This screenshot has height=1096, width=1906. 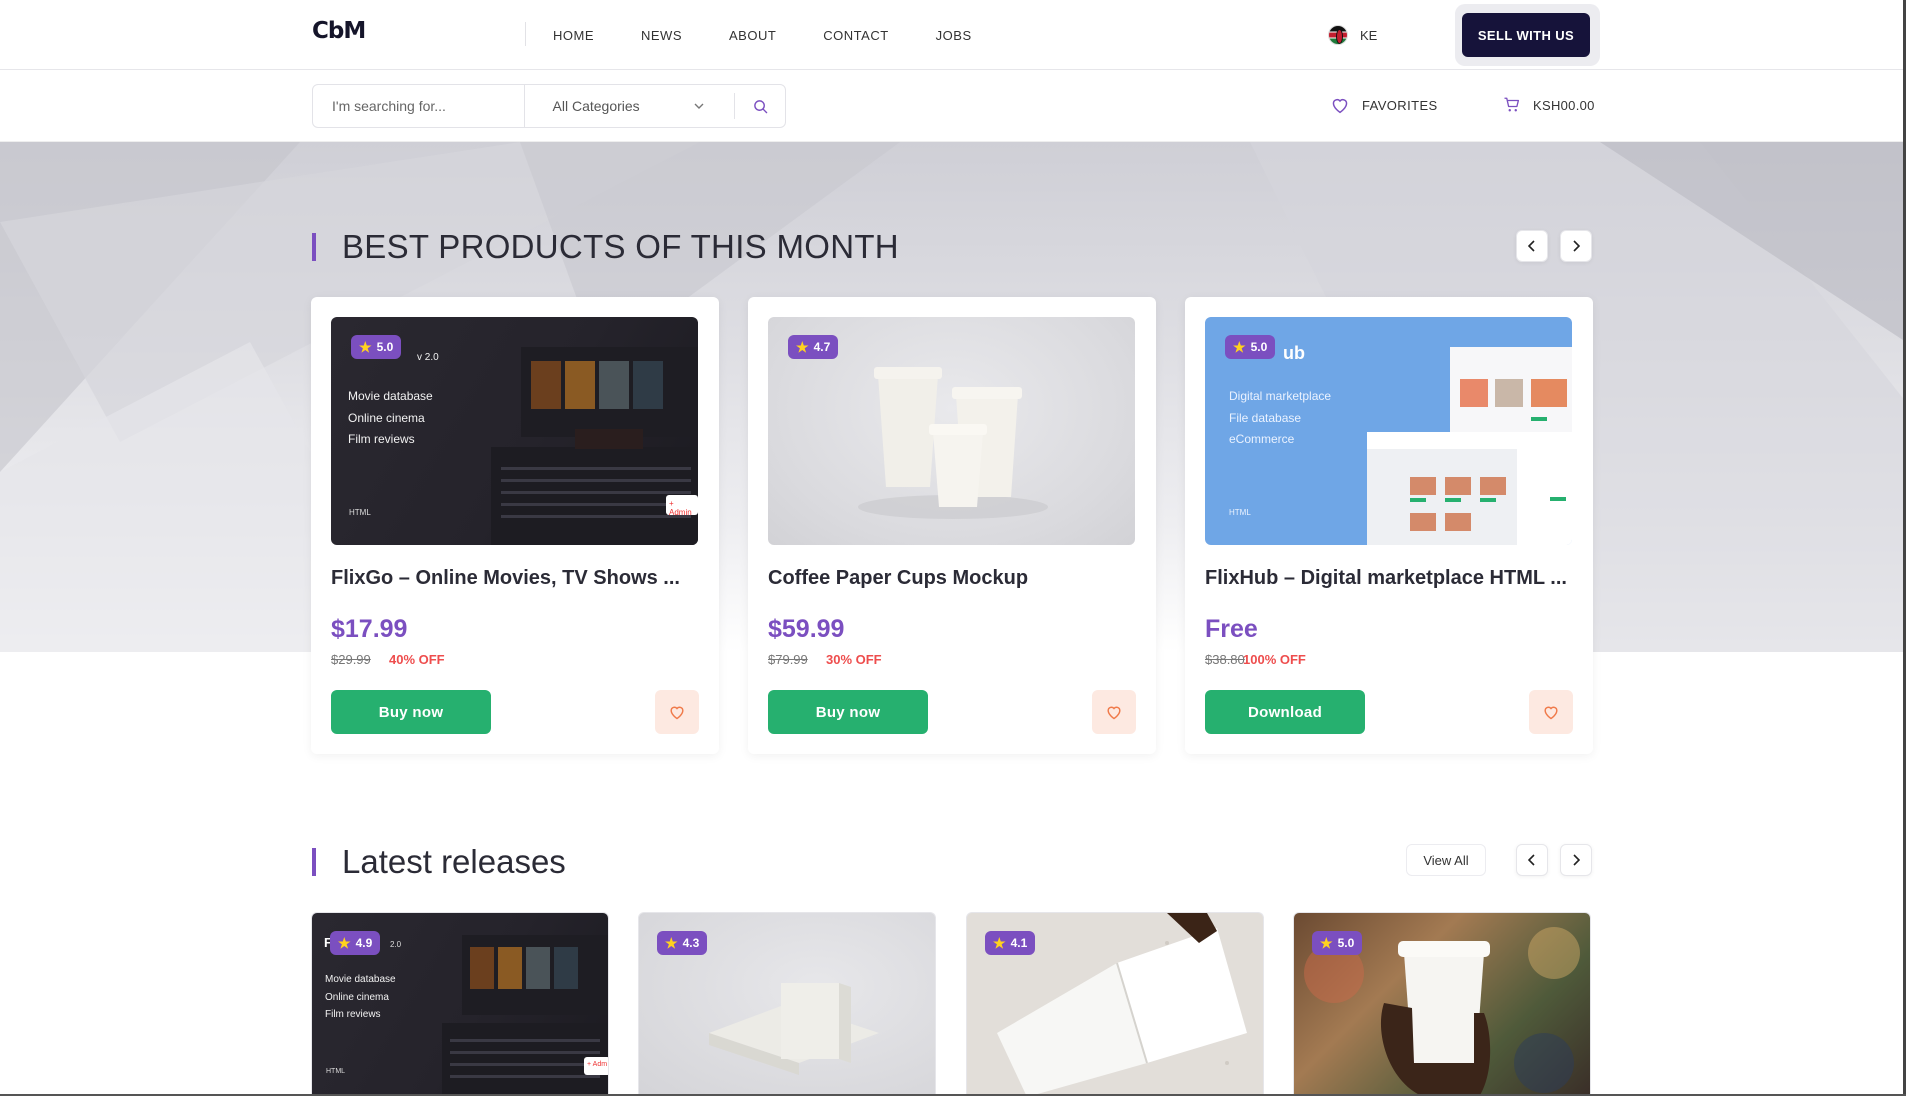 What do you see at coordinates (854, 659) in the screenshot?
I see `product-discount: 30% OFF` at bounding box center [854, 659].